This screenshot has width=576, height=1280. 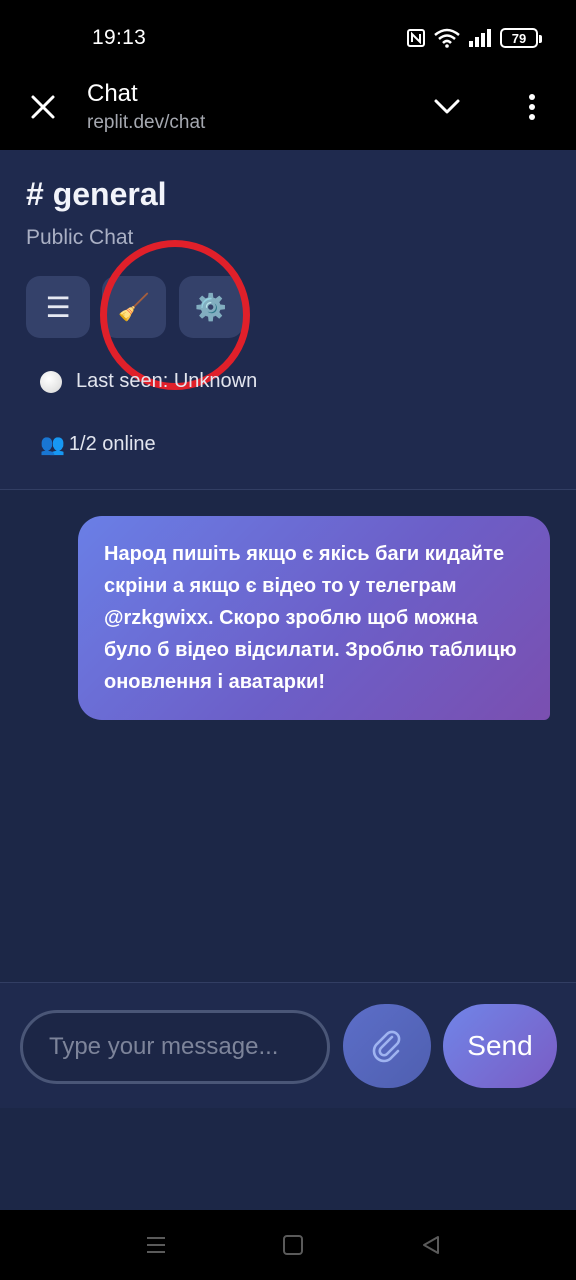 I want to click on chevron-down-icon, so click(x=447, y=106).